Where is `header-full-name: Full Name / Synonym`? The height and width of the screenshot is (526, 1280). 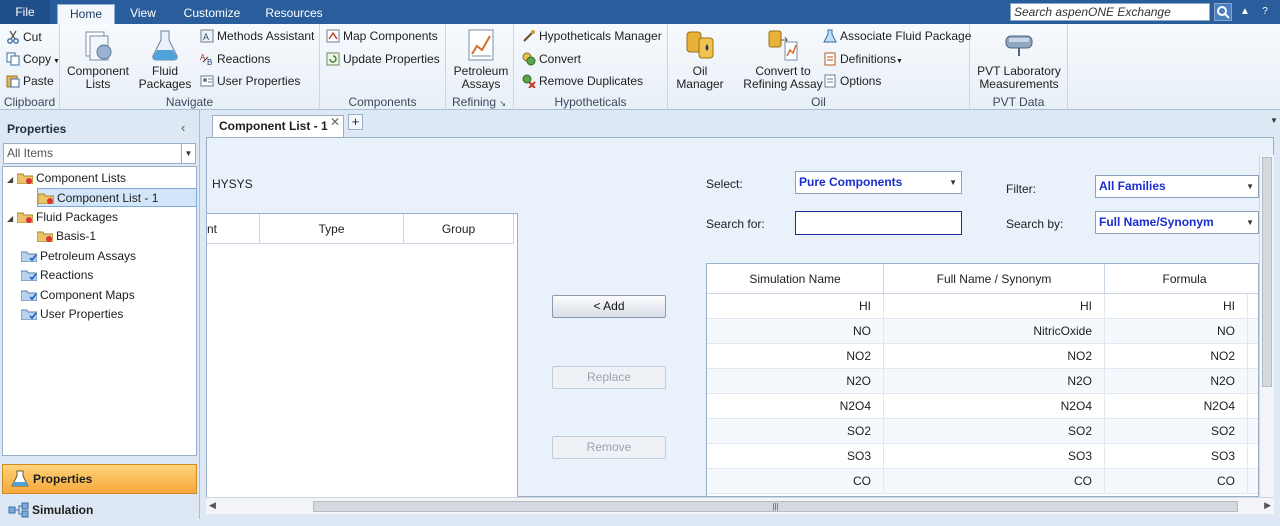
header-full-name: Full Name / Synonym is located at coordinates (994, 279).